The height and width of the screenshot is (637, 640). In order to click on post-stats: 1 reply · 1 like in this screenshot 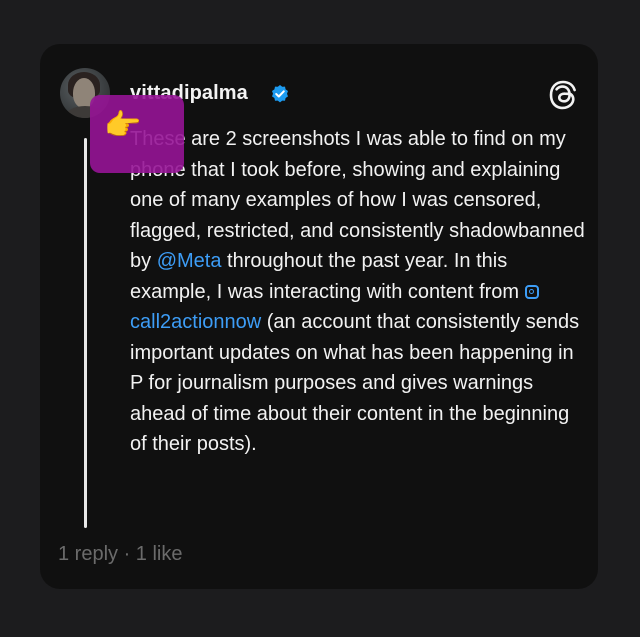, I will do `click(120, 554)`.